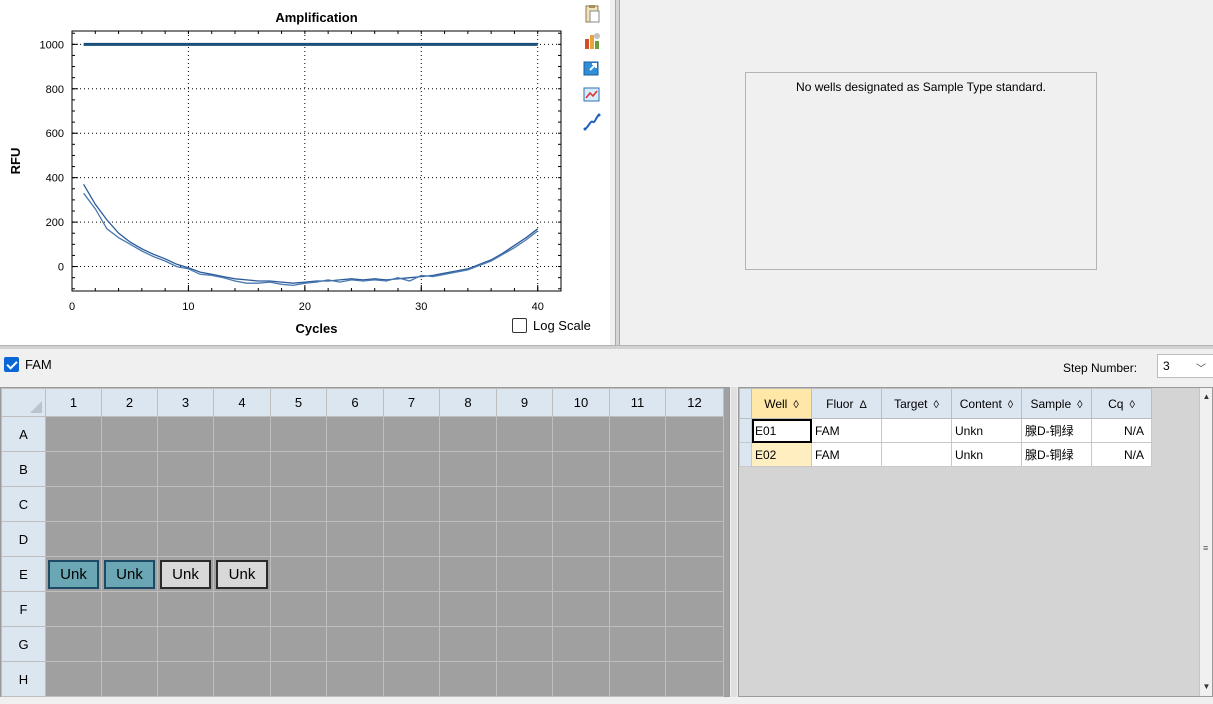 The height and width of the screenshot is (704, 1213). Describe the element at coordinates (23, 402) in the screenshot. I see `plate-corner` at that location.